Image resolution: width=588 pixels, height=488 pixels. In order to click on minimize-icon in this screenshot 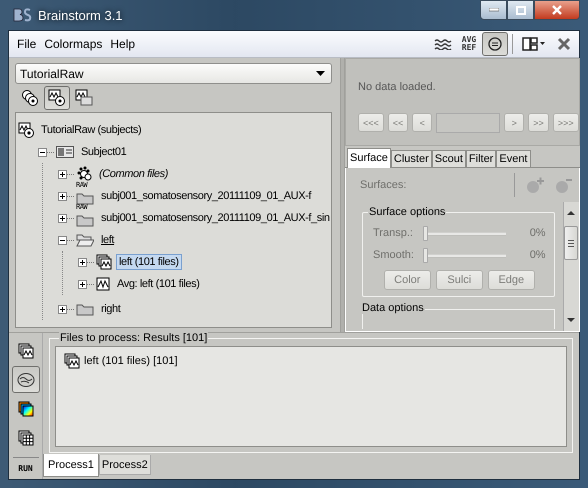, I will do `click(493, 10)`.